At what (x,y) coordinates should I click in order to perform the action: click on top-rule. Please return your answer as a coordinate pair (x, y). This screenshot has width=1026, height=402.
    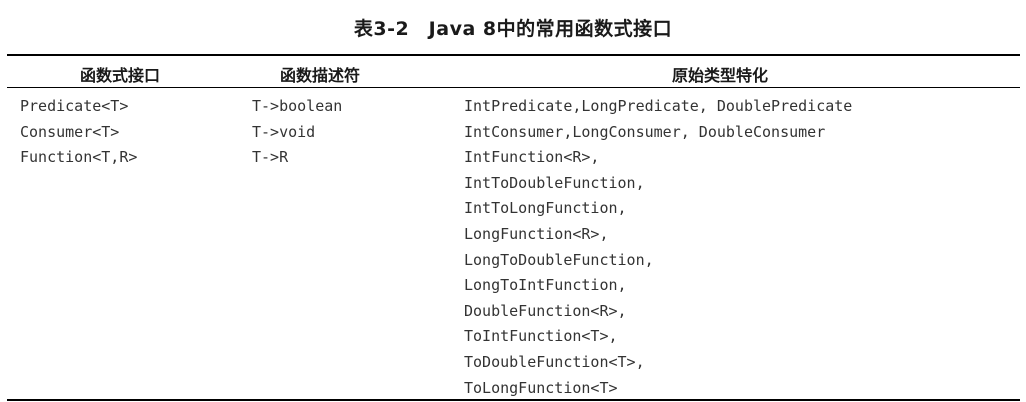
    Looking at the image, I should click on (513, 55).